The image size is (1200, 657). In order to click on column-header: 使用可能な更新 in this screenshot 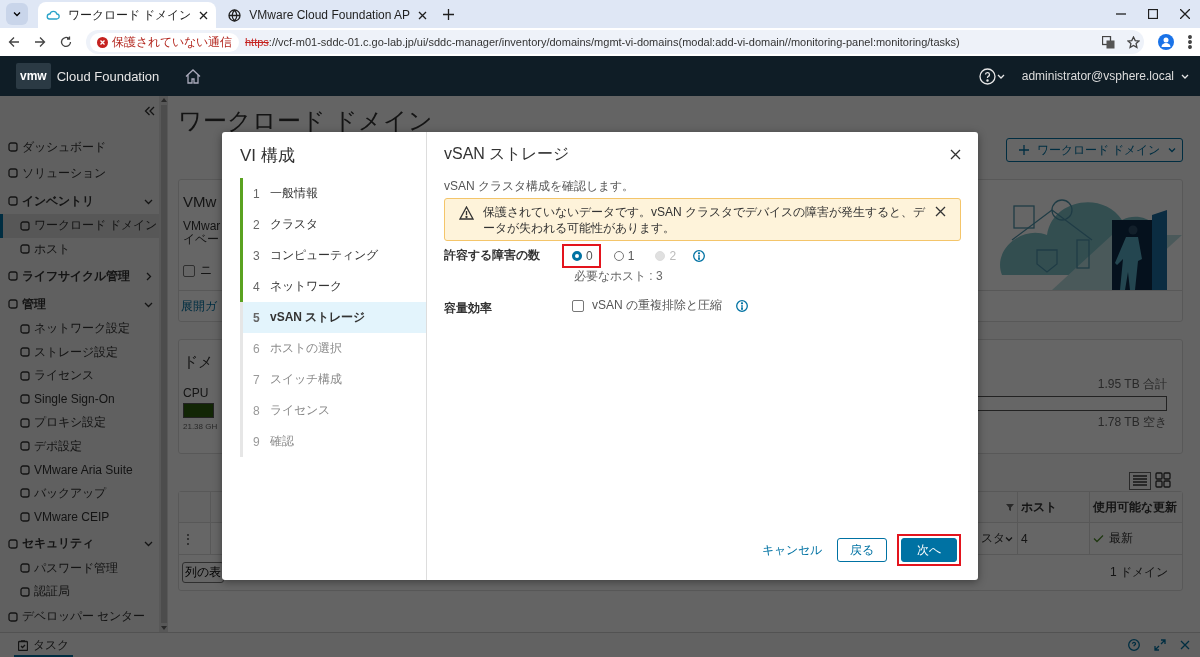, I will do `click(1135, 507)`.